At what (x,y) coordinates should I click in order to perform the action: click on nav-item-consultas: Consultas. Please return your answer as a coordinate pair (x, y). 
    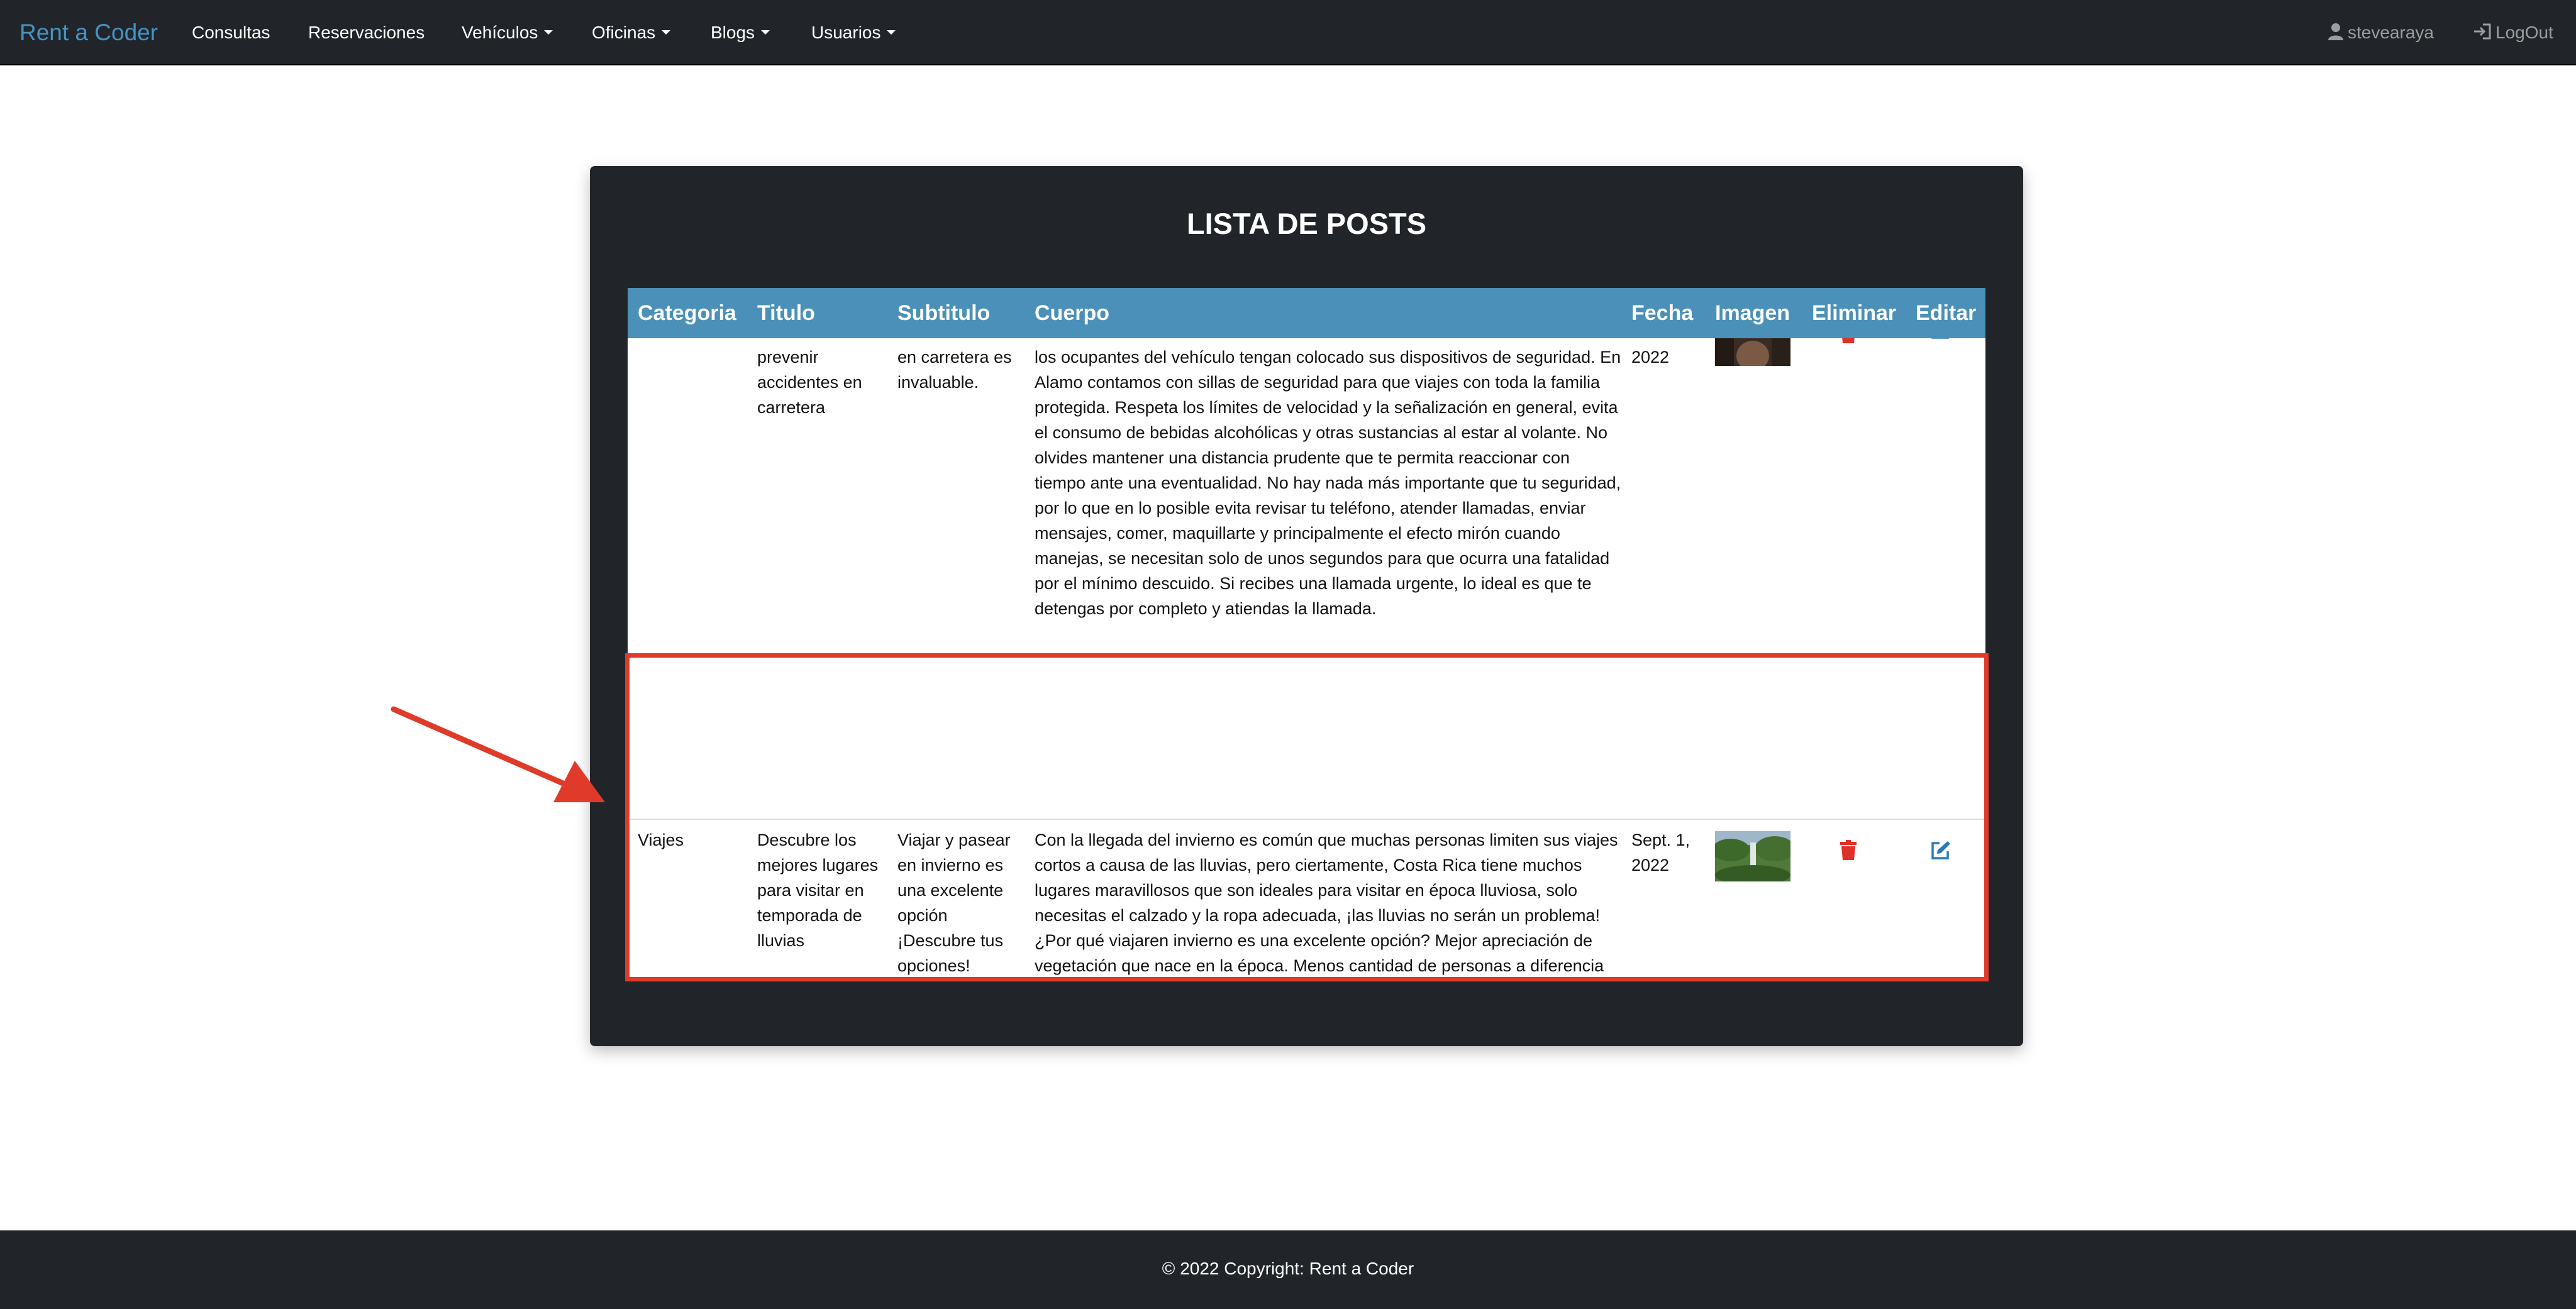
    Looking at the image, I should click on (231, 33).